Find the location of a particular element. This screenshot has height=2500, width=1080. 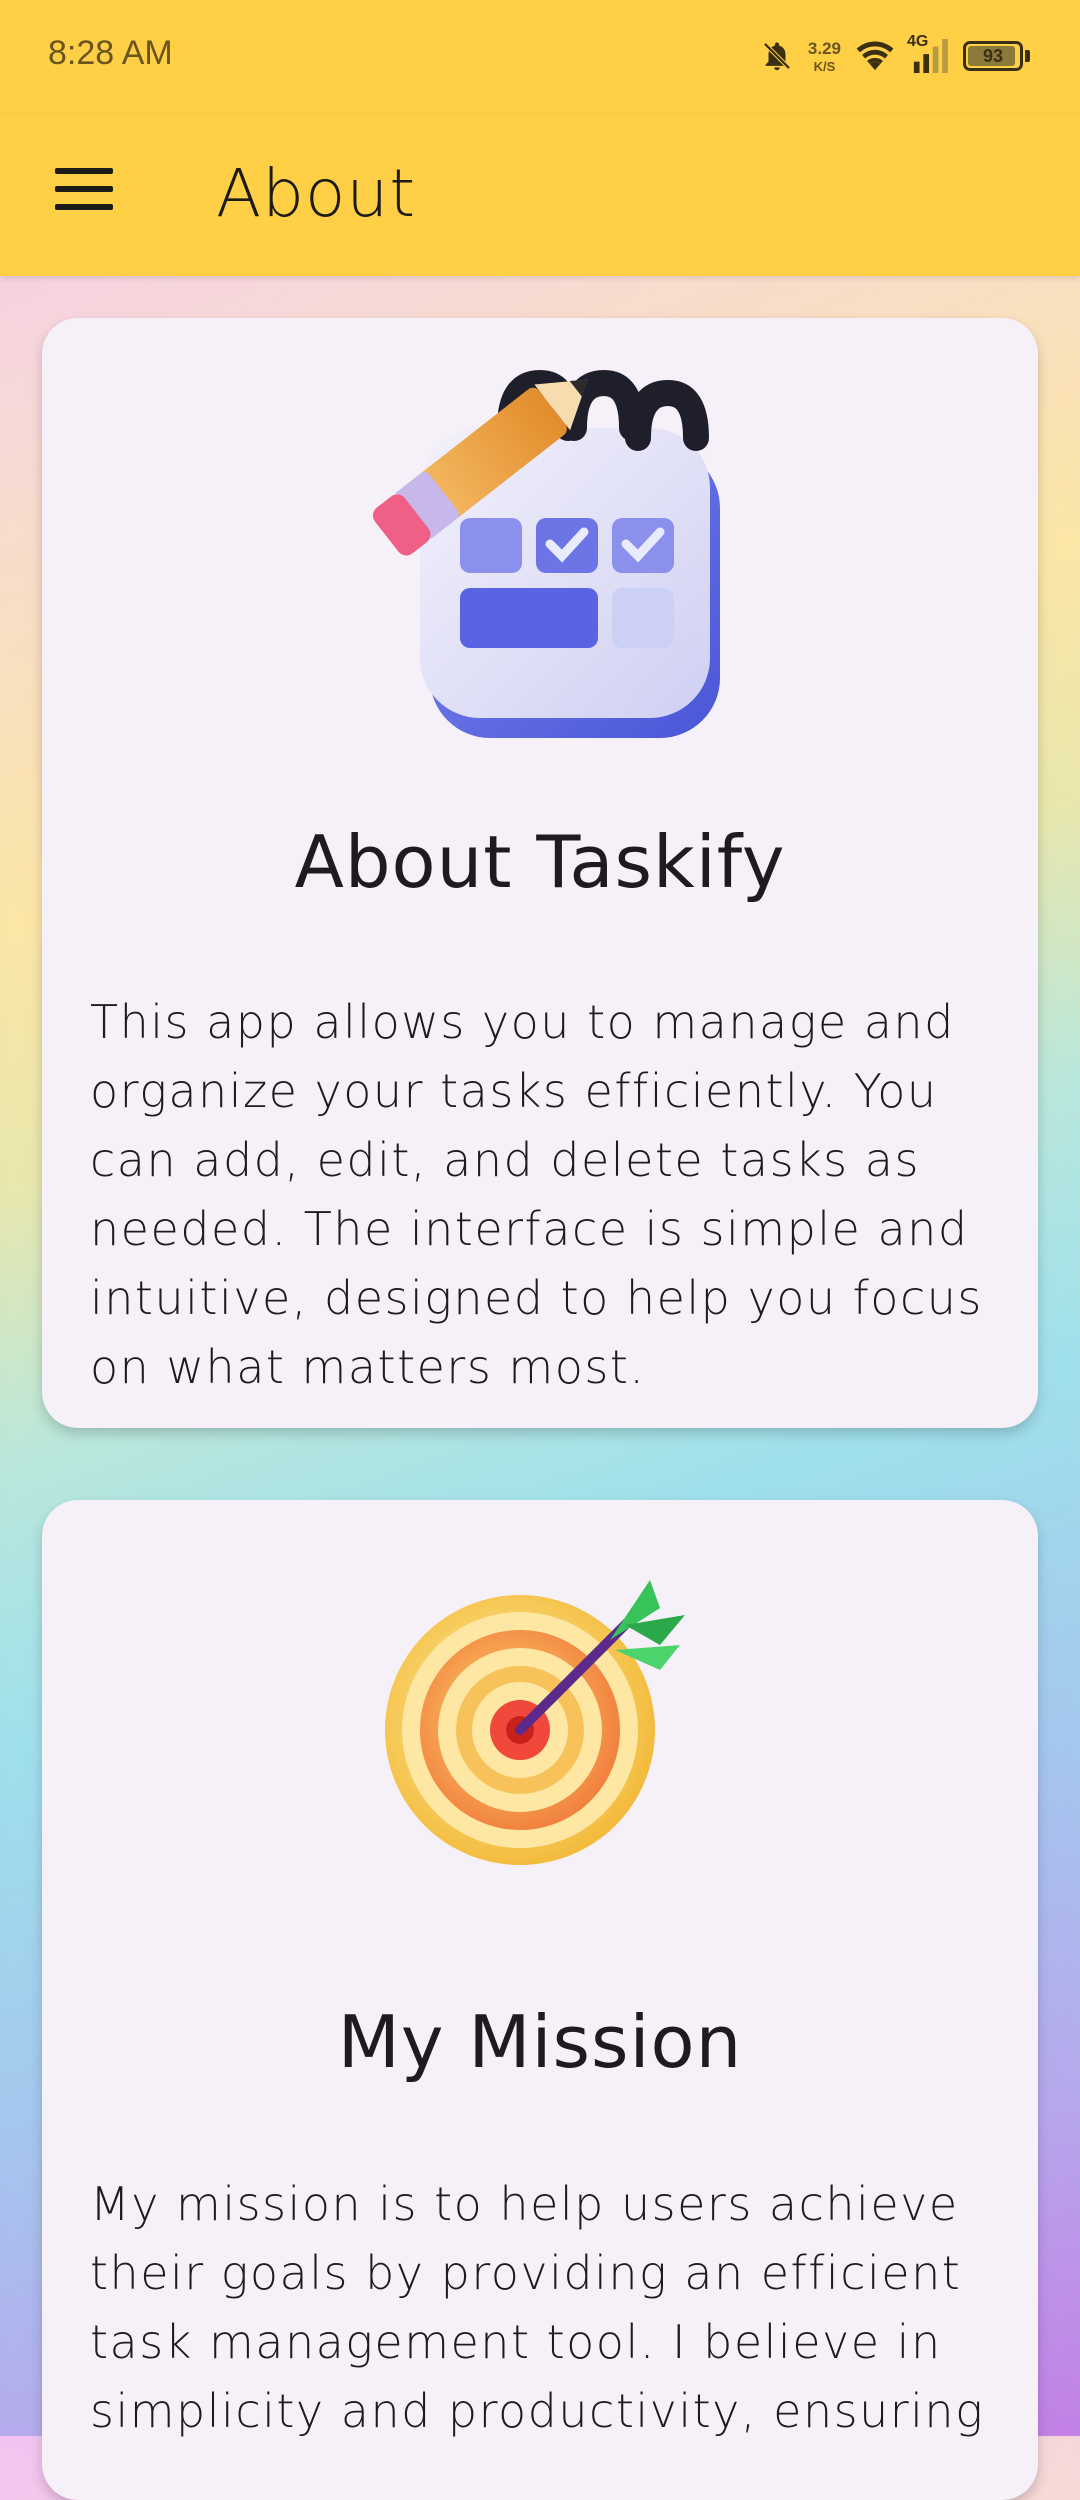

target-dart-icon is located at coordinates (540, 1720).